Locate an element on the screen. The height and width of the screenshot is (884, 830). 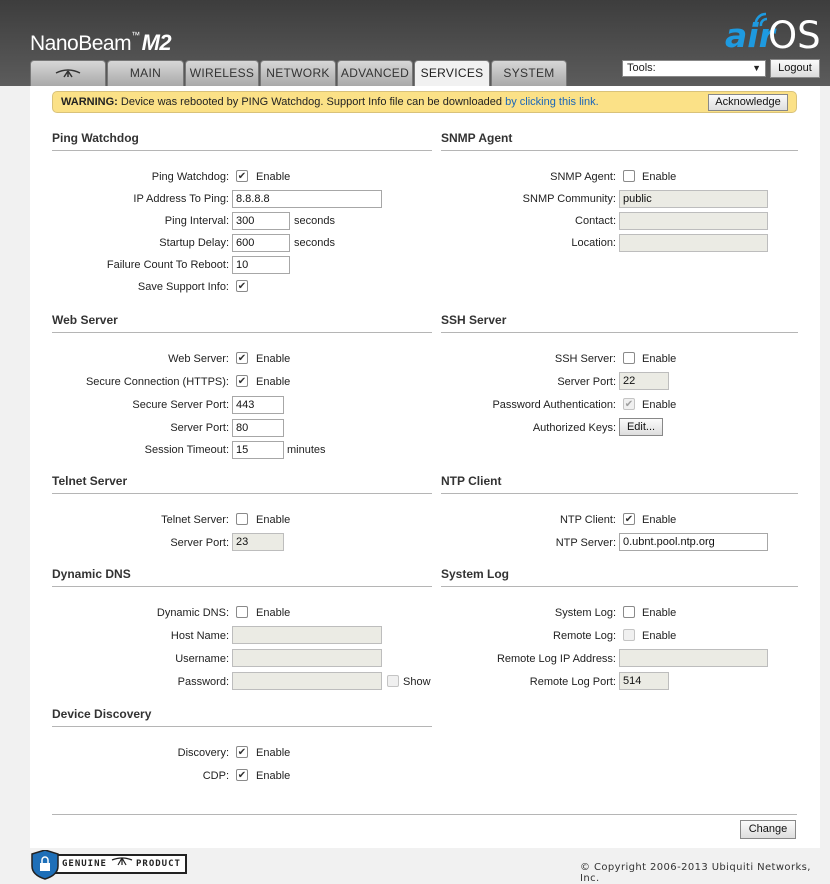
password-auth-label: Password Authentication: is located at coordinates (554, 405).